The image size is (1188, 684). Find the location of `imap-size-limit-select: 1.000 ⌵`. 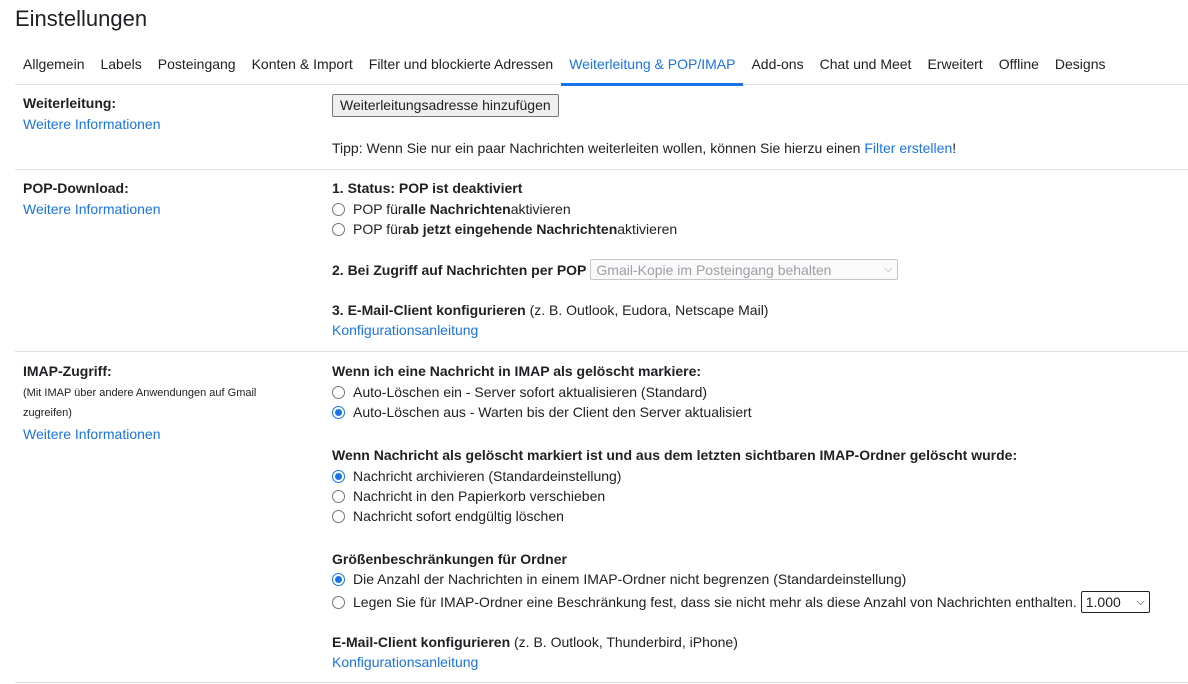

imap-size-limit-select: 1.000 ⌵ is located at coordinates (1115, 602).